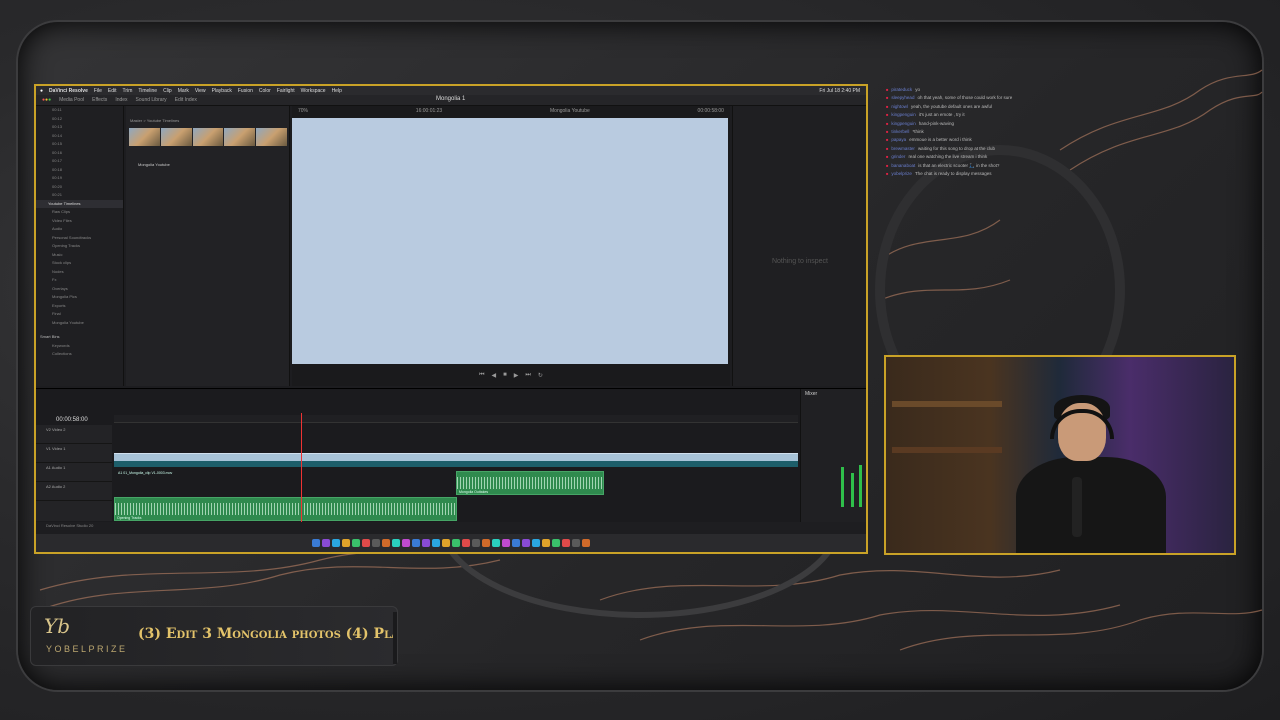 The width and height of the screenshot is (1280, 720). What do you see at coordinates (986, 115) in the screenshot?
I see `chat-message: ■ kingpenguin it's just an emote , try it` at bounding box center [986, 115].